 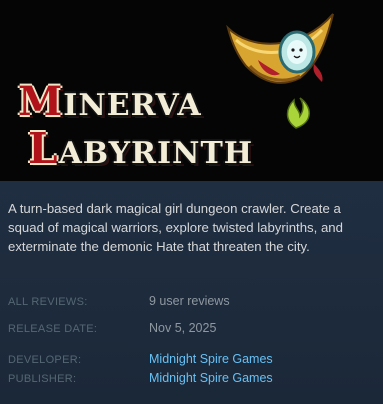 What do you see at coordinates (298, 113) in the screenshot?
I see `green-flame-emblem` at bounding box center [298, 113].